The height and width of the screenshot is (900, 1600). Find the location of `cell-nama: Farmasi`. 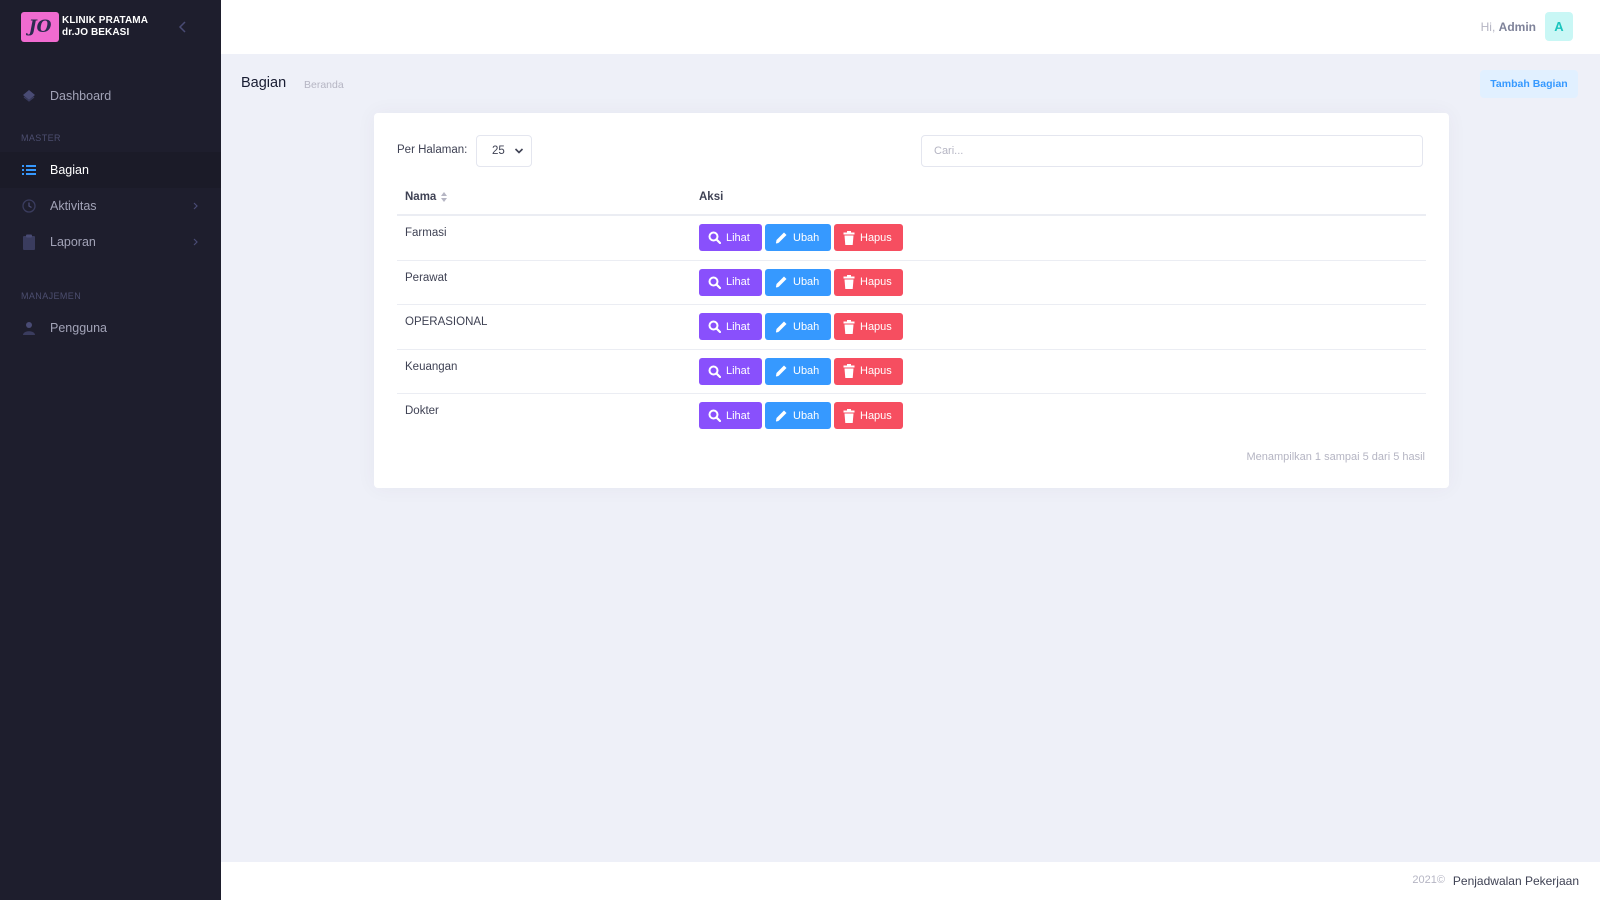

cell-nama: Farmasi is located at coordinates (426, 233).